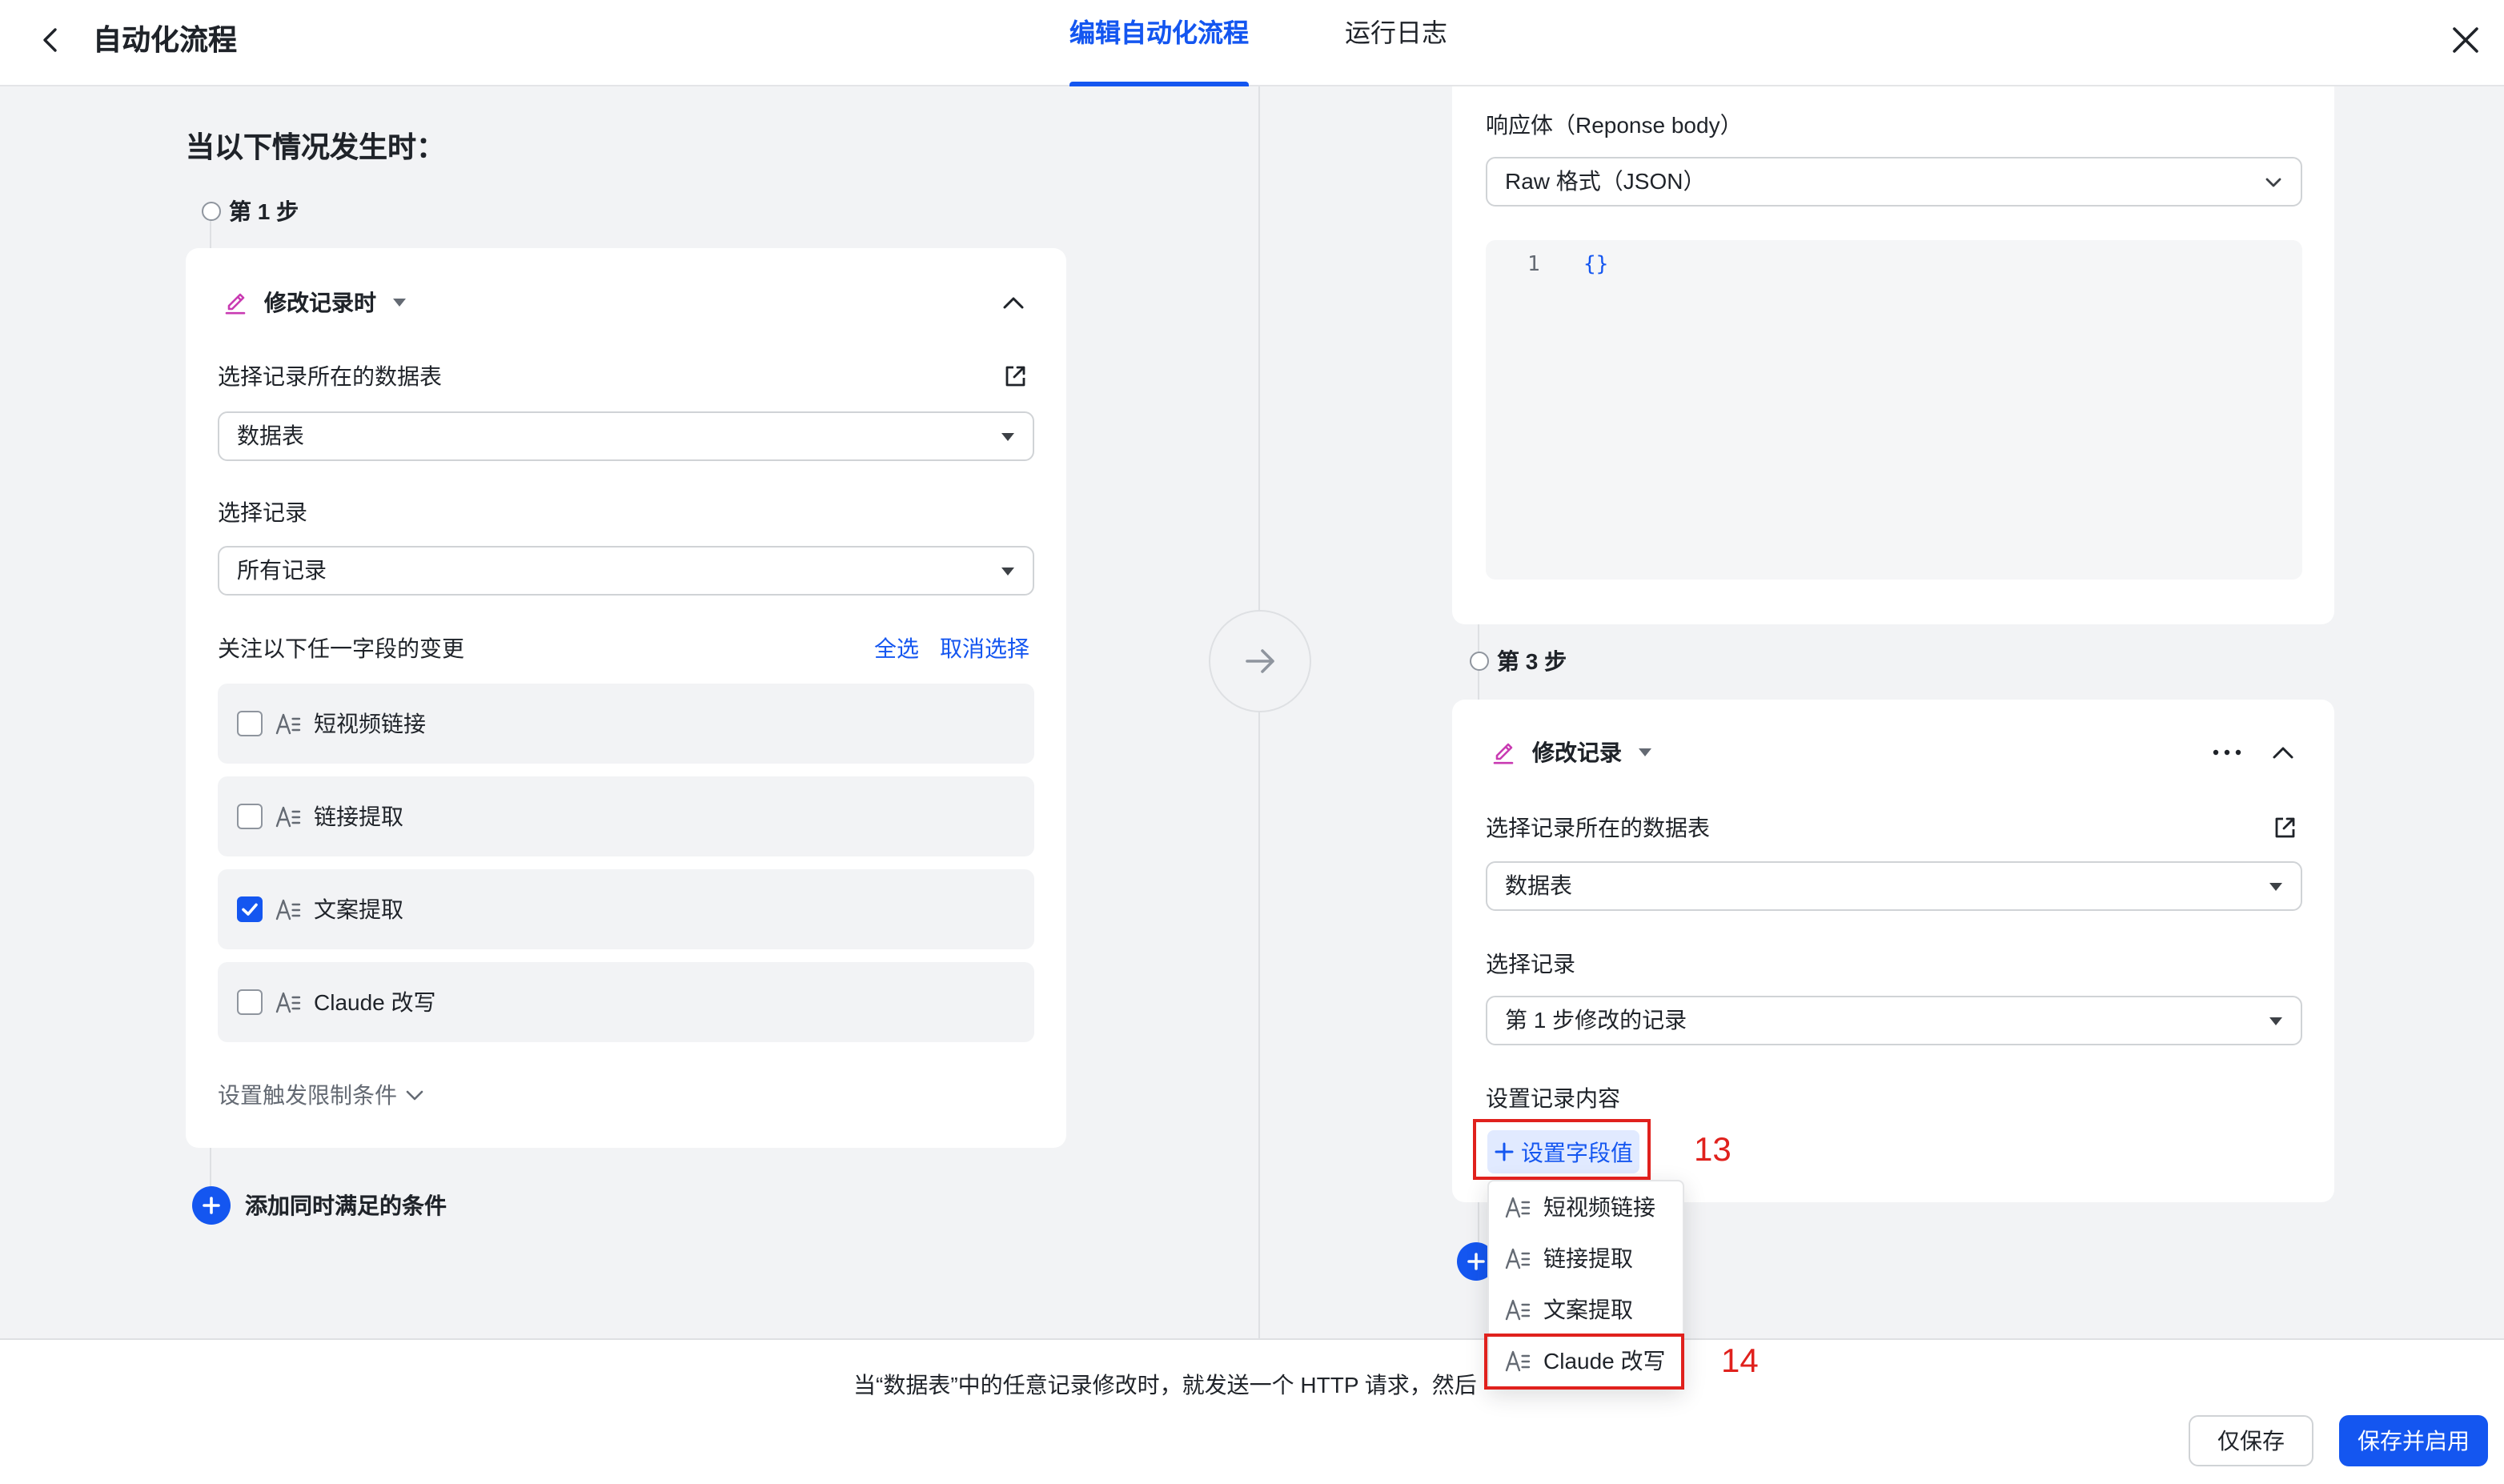 This screenshot has height=1484, width=2504. Describe the element at coordinates (1596, 1020) in the screenshot. I see `record-select-value: 第 1 步修改的记录` at that location.